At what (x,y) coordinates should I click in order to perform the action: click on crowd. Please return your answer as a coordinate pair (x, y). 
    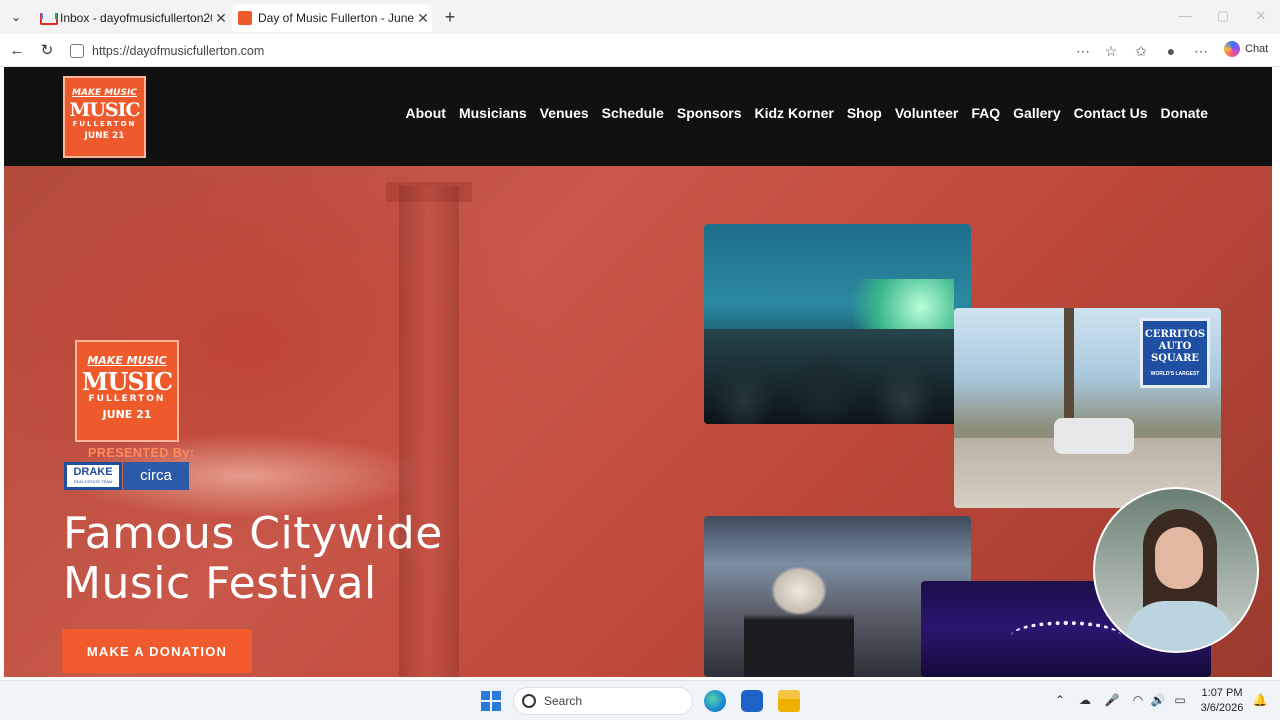
    Looking at the image, I should click on (837, 376).